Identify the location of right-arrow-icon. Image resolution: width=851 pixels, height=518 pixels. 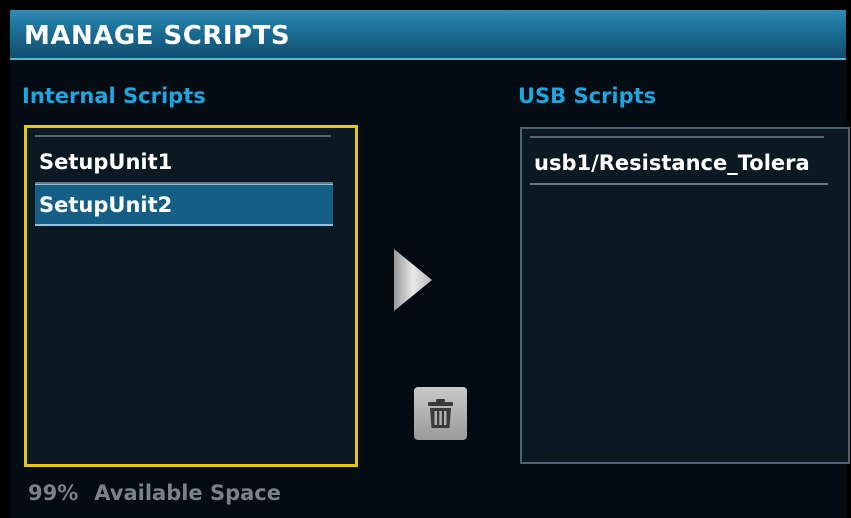
(413, 280).